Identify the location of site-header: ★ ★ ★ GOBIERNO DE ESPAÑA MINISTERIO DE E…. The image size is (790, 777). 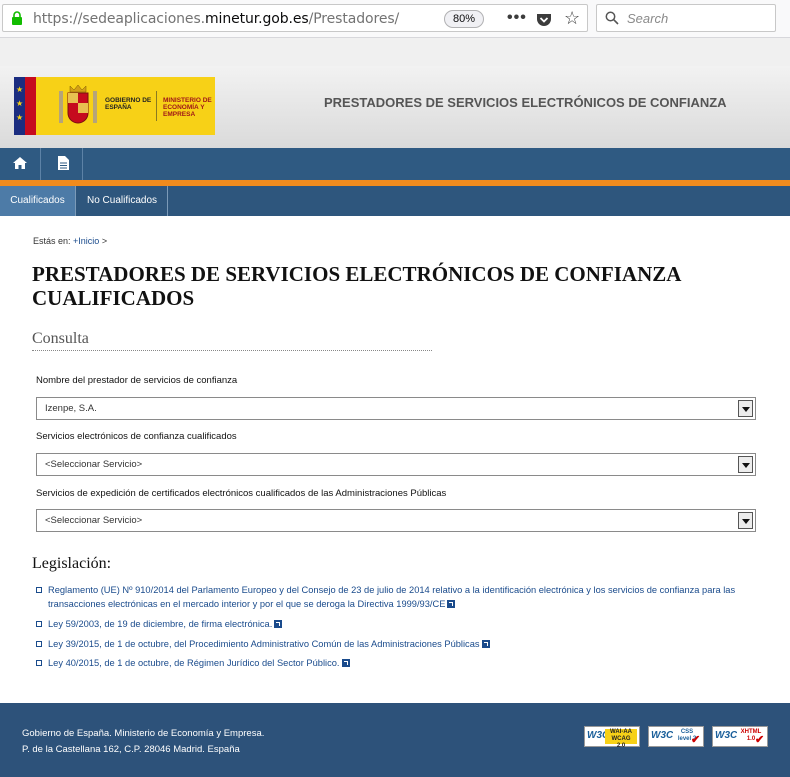
(395, 107).